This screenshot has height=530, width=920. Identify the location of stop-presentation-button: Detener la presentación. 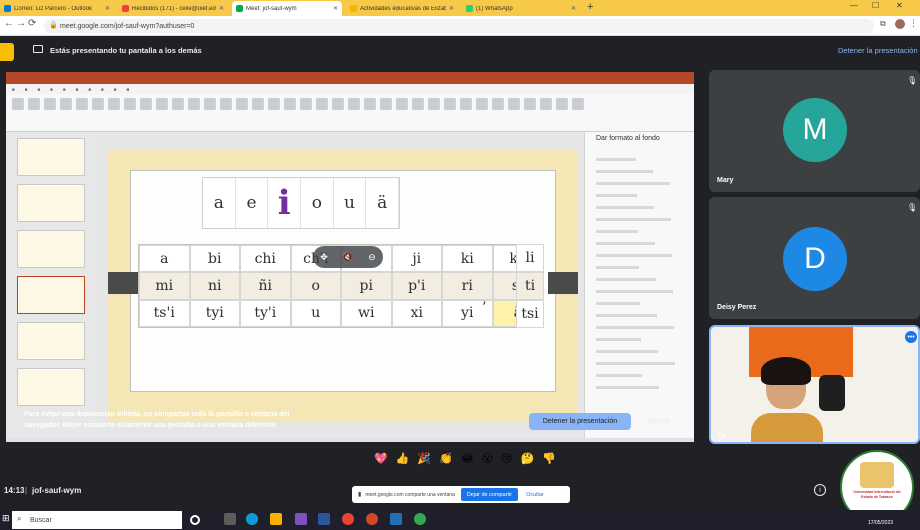
(580, 421).